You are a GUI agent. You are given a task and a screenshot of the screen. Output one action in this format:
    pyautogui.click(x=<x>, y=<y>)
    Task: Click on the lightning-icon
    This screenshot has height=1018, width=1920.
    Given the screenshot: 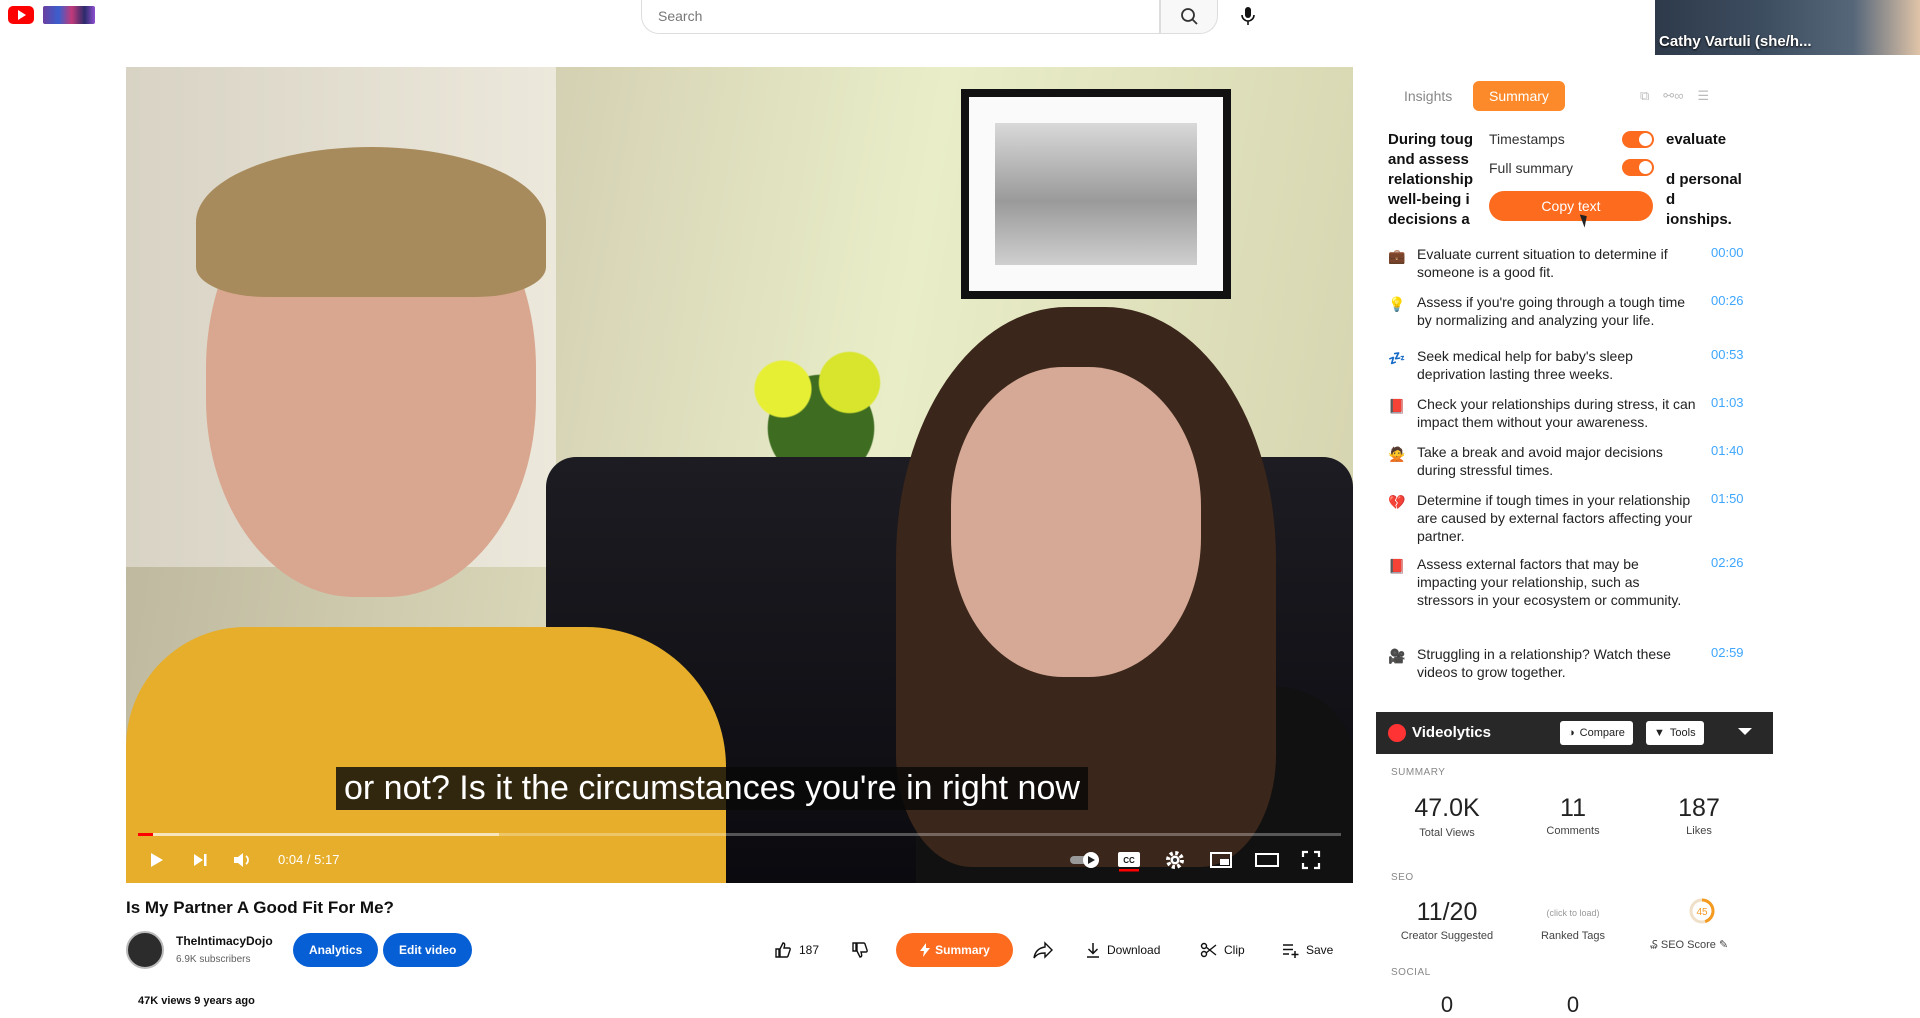 What is the action you would take?
    pyautogui.click(x=925, y=950)
    